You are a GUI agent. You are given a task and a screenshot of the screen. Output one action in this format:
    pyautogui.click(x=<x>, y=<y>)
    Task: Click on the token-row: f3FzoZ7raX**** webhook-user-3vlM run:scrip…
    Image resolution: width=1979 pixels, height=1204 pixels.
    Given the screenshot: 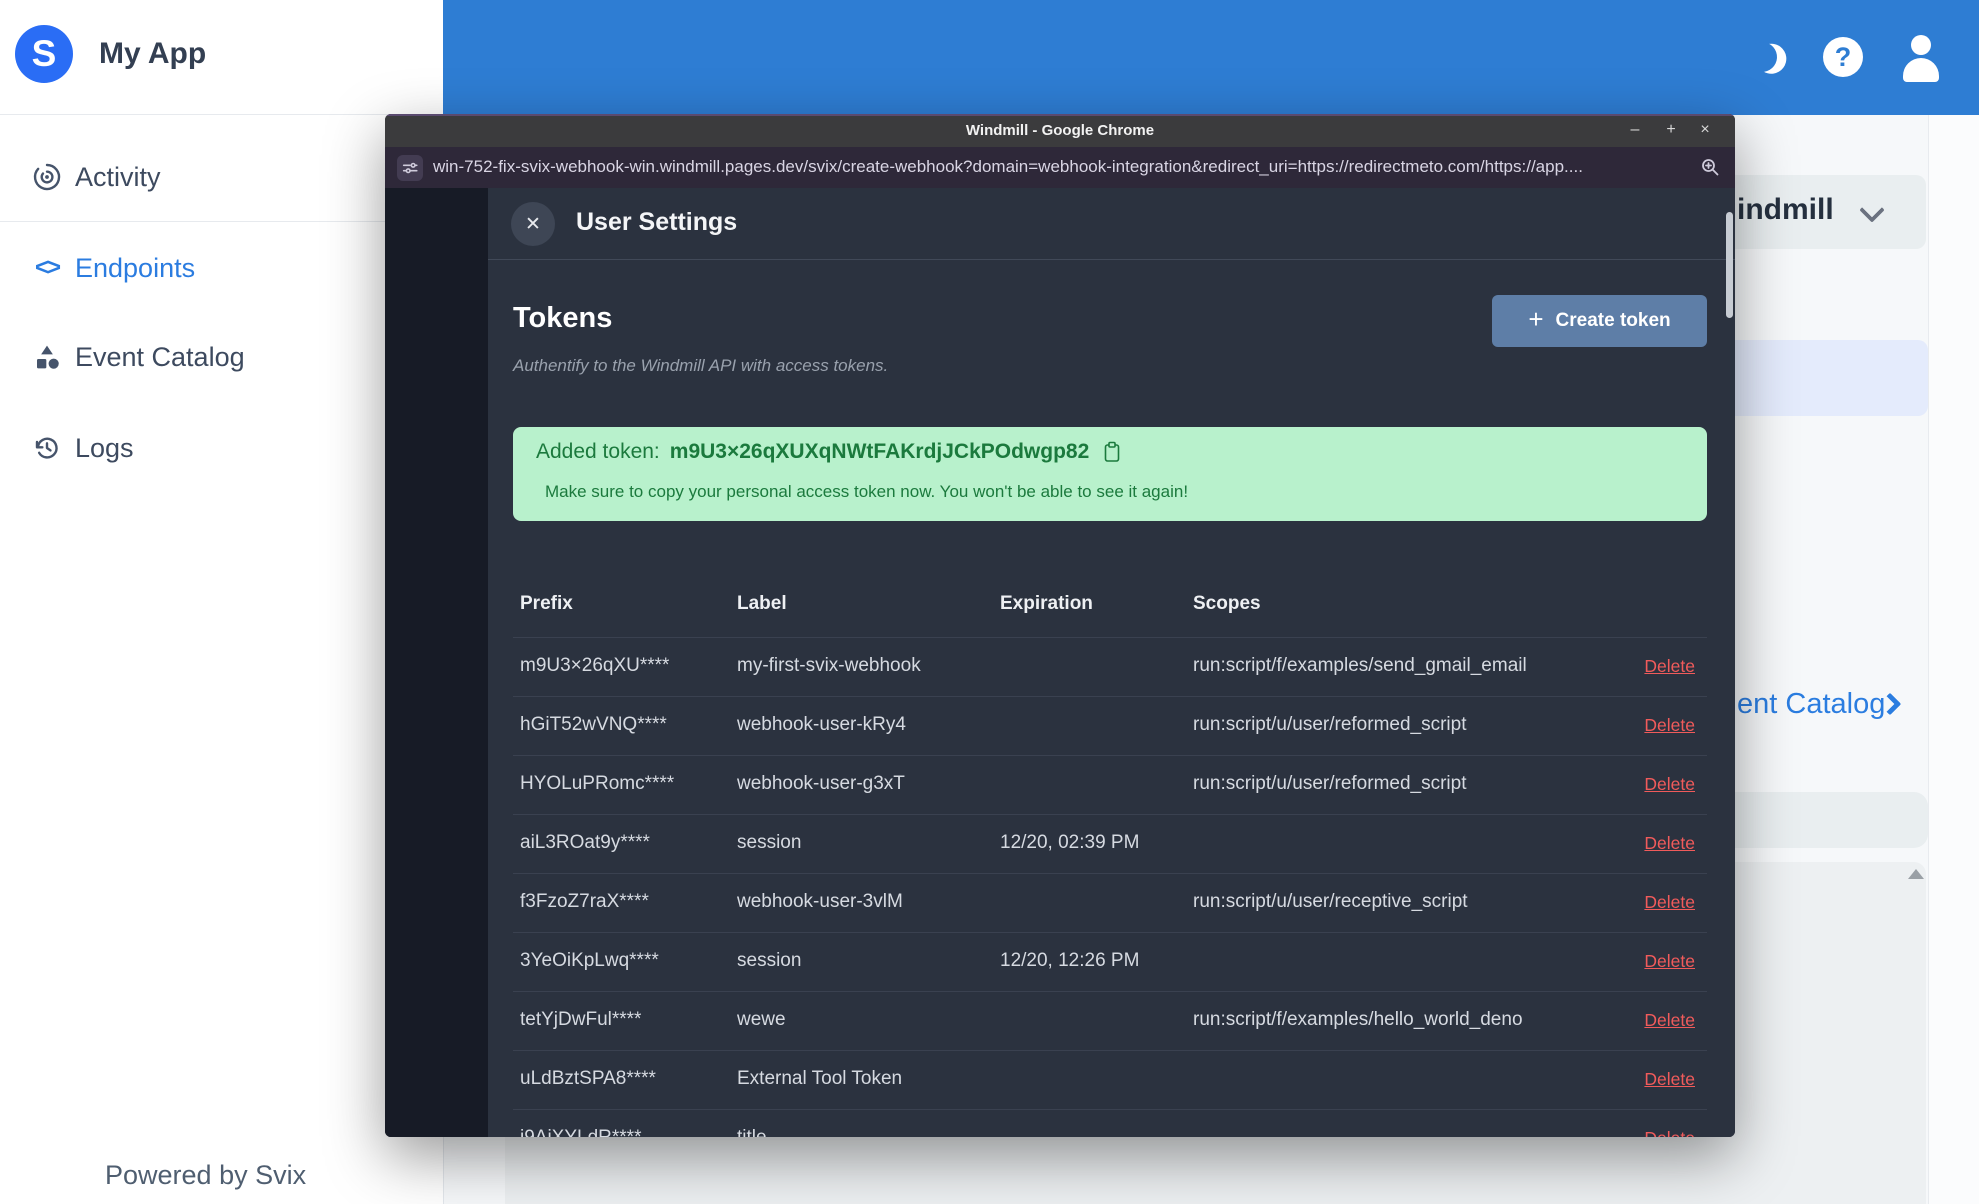 What is the action you would take?
    pyautogui.click(x=1110, y=902)
    